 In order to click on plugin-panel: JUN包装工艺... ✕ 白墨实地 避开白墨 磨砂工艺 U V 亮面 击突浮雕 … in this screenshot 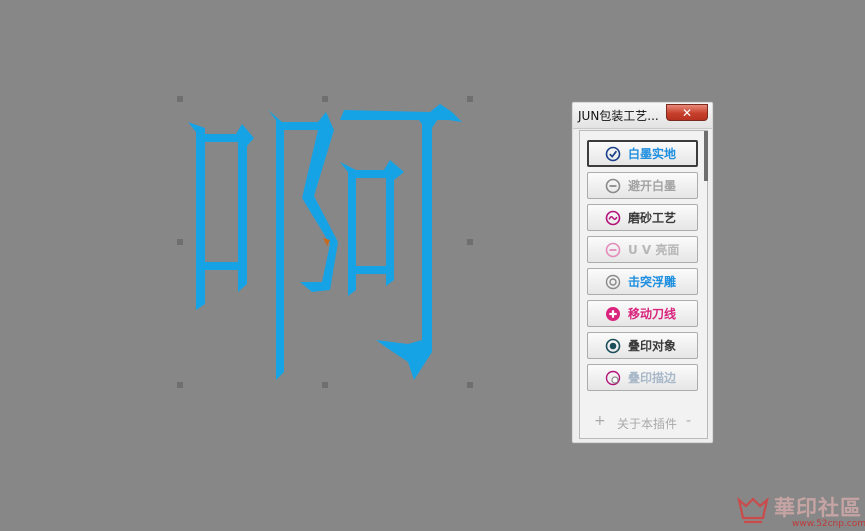, I will do `click(642, 272)`.